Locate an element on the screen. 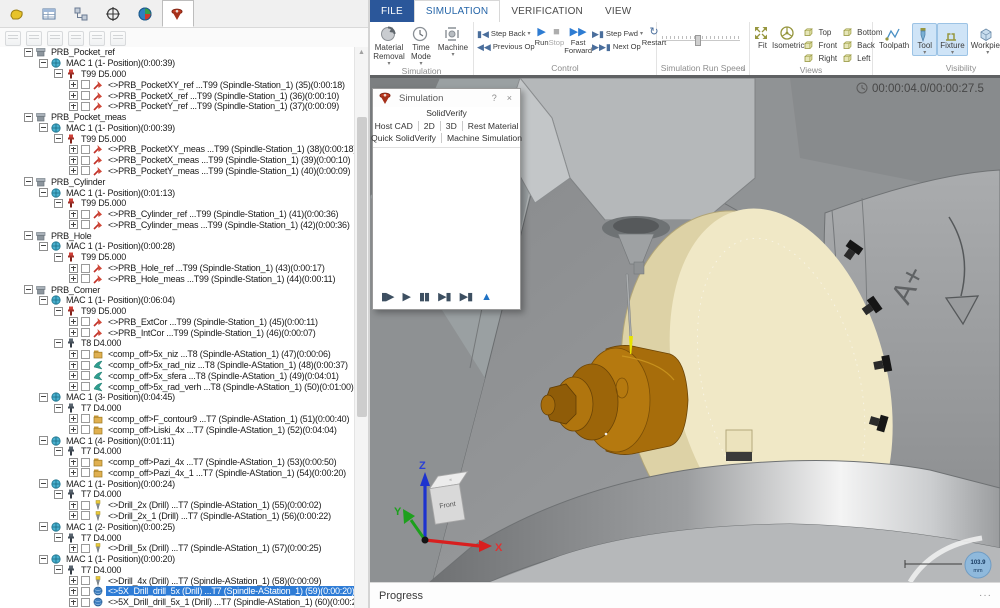 The height and width of the screenshot is (608, 1000). play-icon: ▶ is located at coordinates (407, 297).